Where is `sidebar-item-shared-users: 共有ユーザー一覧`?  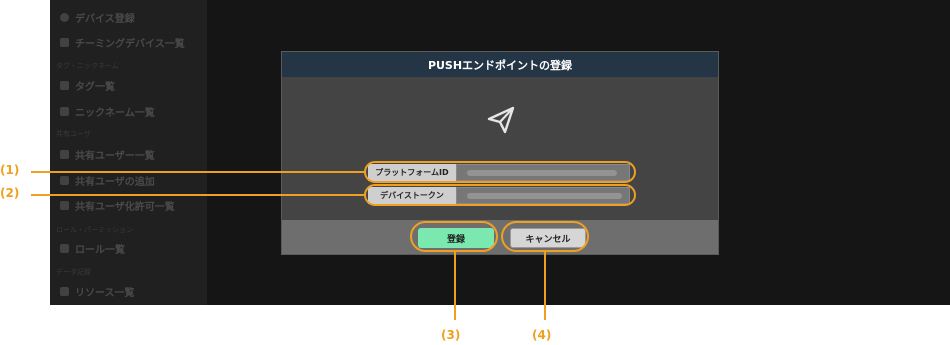 sidebar-item-shared-users: 共有ユーザー一覧 is located at coordinates (107, 154).